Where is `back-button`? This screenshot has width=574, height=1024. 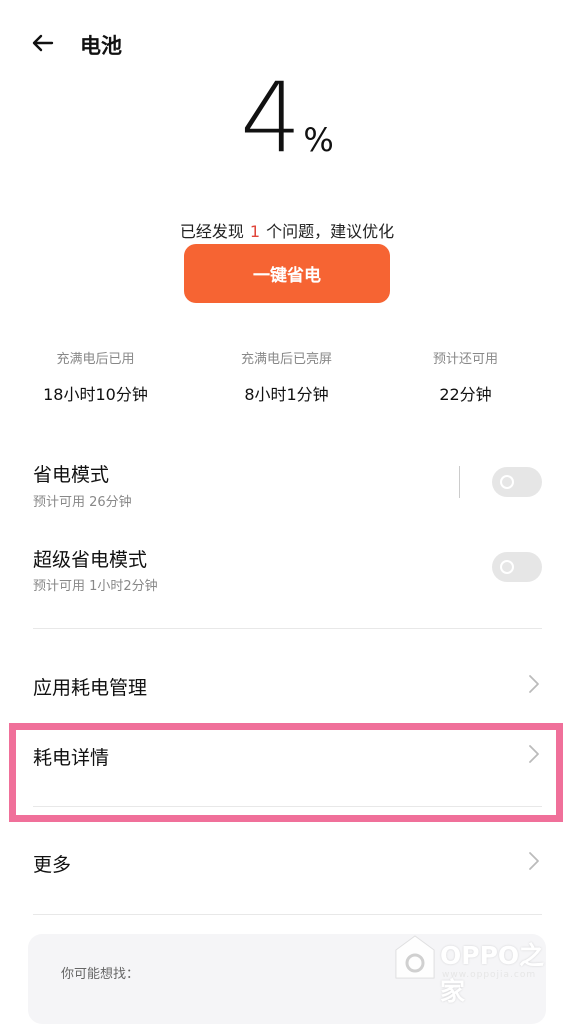 back-button is located at coordinates (43, 43).